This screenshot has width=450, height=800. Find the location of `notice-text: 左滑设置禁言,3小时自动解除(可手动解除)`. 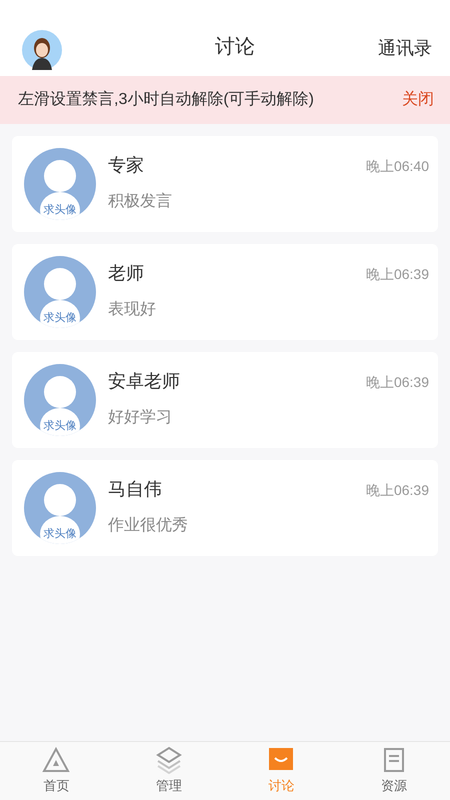

notice-text: 左滑设置禁言,3小时自动解除(可手动解除) is located at coordinates (166, 100).